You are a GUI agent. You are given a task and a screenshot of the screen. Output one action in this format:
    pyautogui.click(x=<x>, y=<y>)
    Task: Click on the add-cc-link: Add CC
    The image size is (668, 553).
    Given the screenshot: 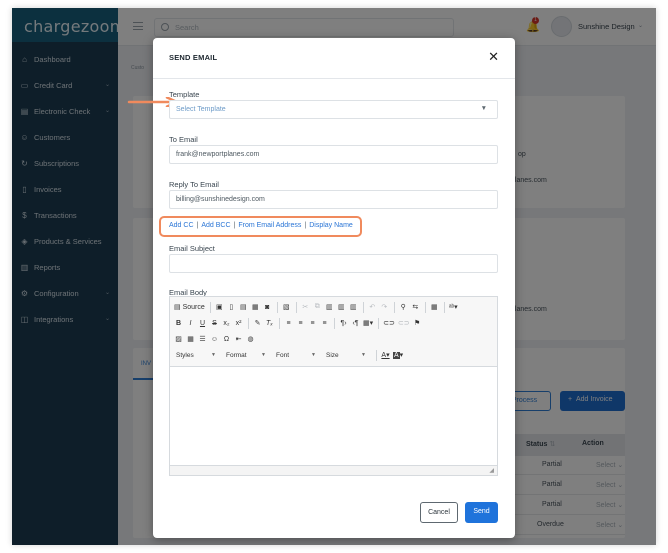 What is the action you would take?
    pyautogui.click(x=181, y=225)
    